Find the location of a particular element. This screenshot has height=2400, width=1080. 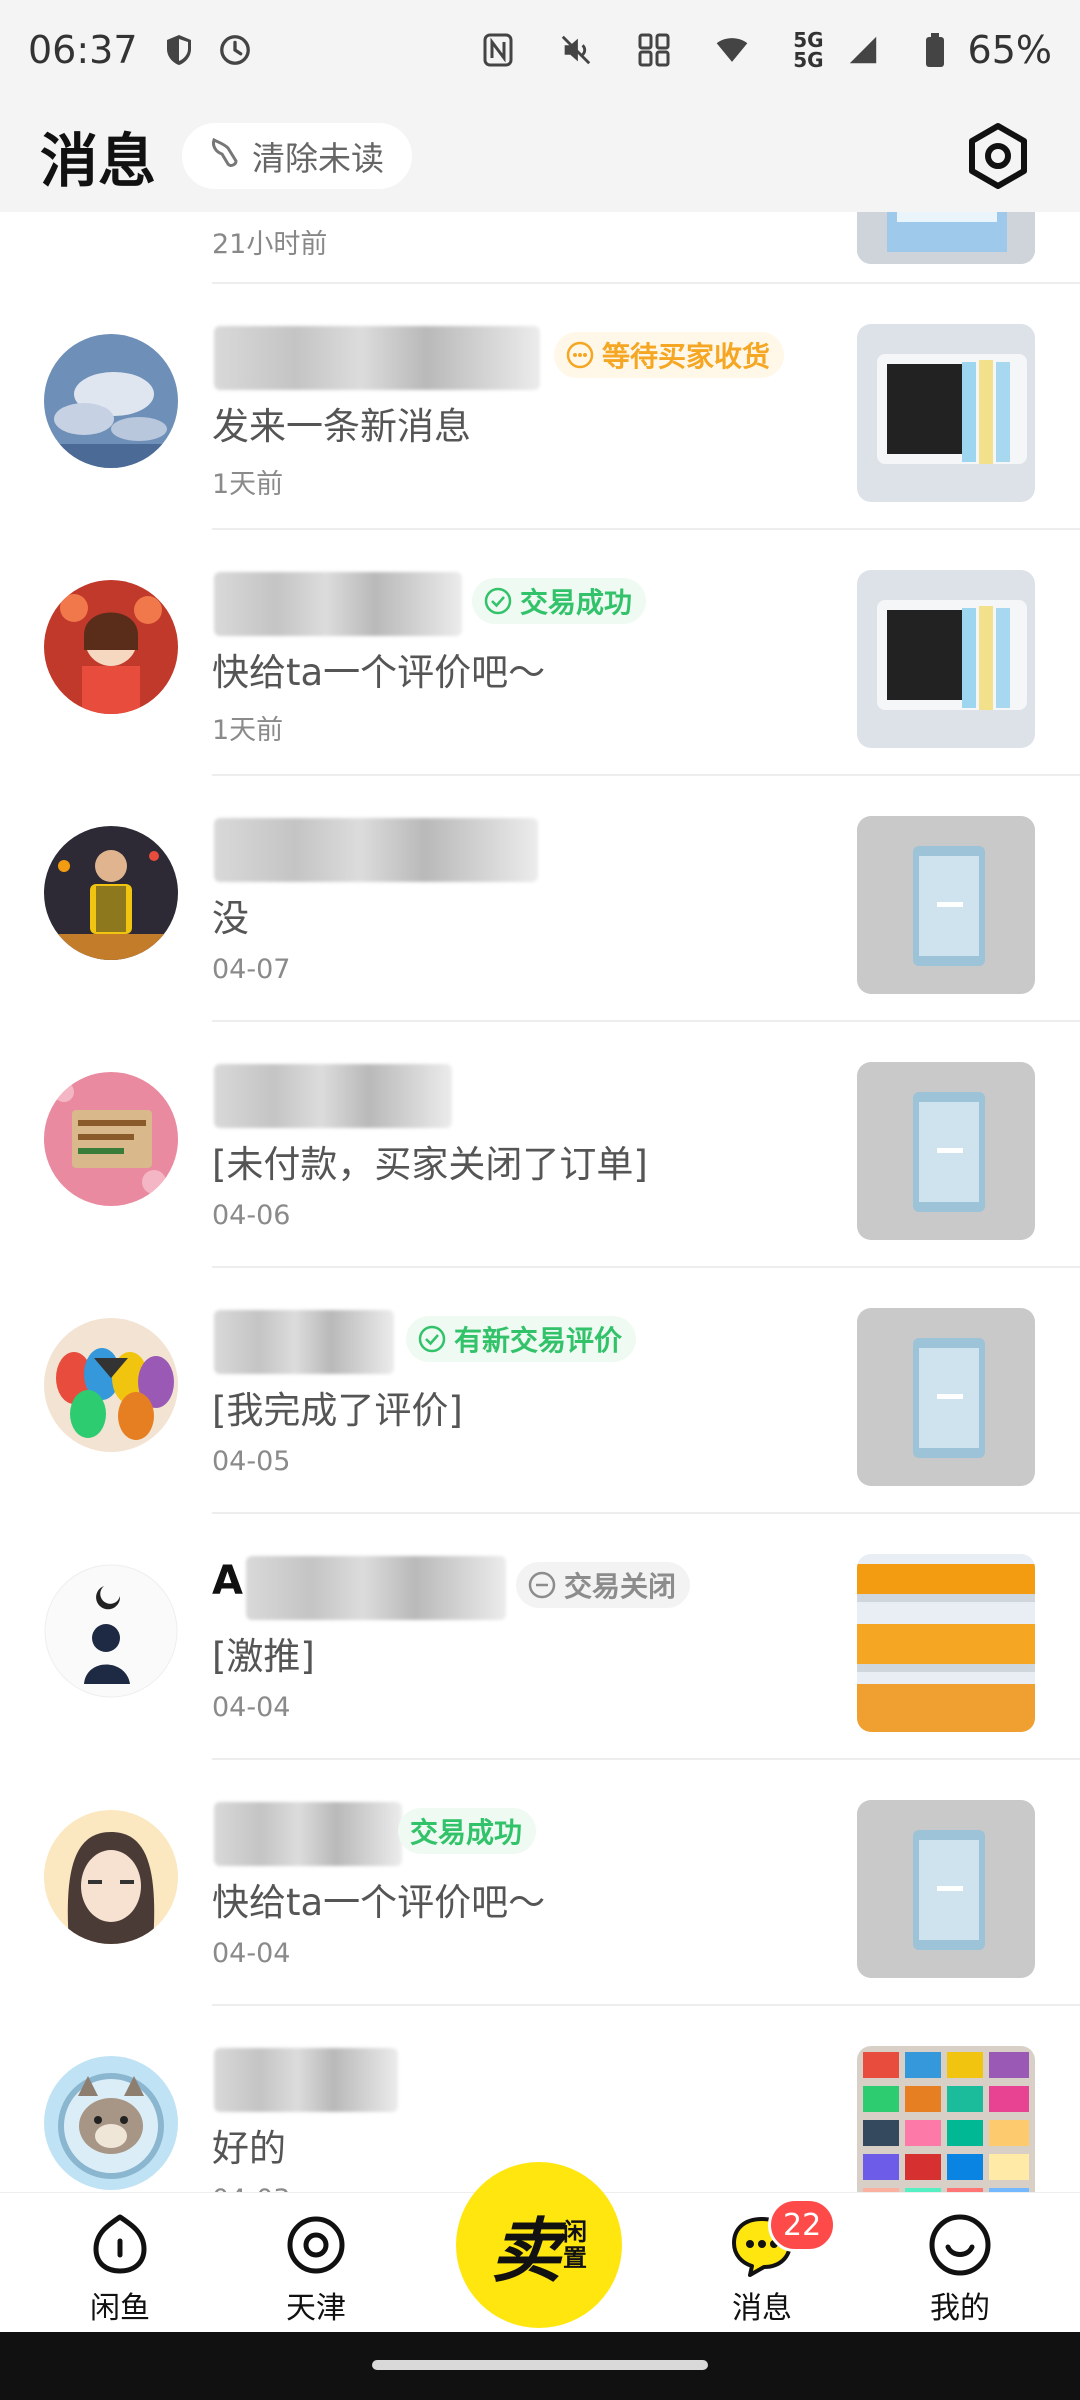

settings-icon is located at coordinates (998, 156).